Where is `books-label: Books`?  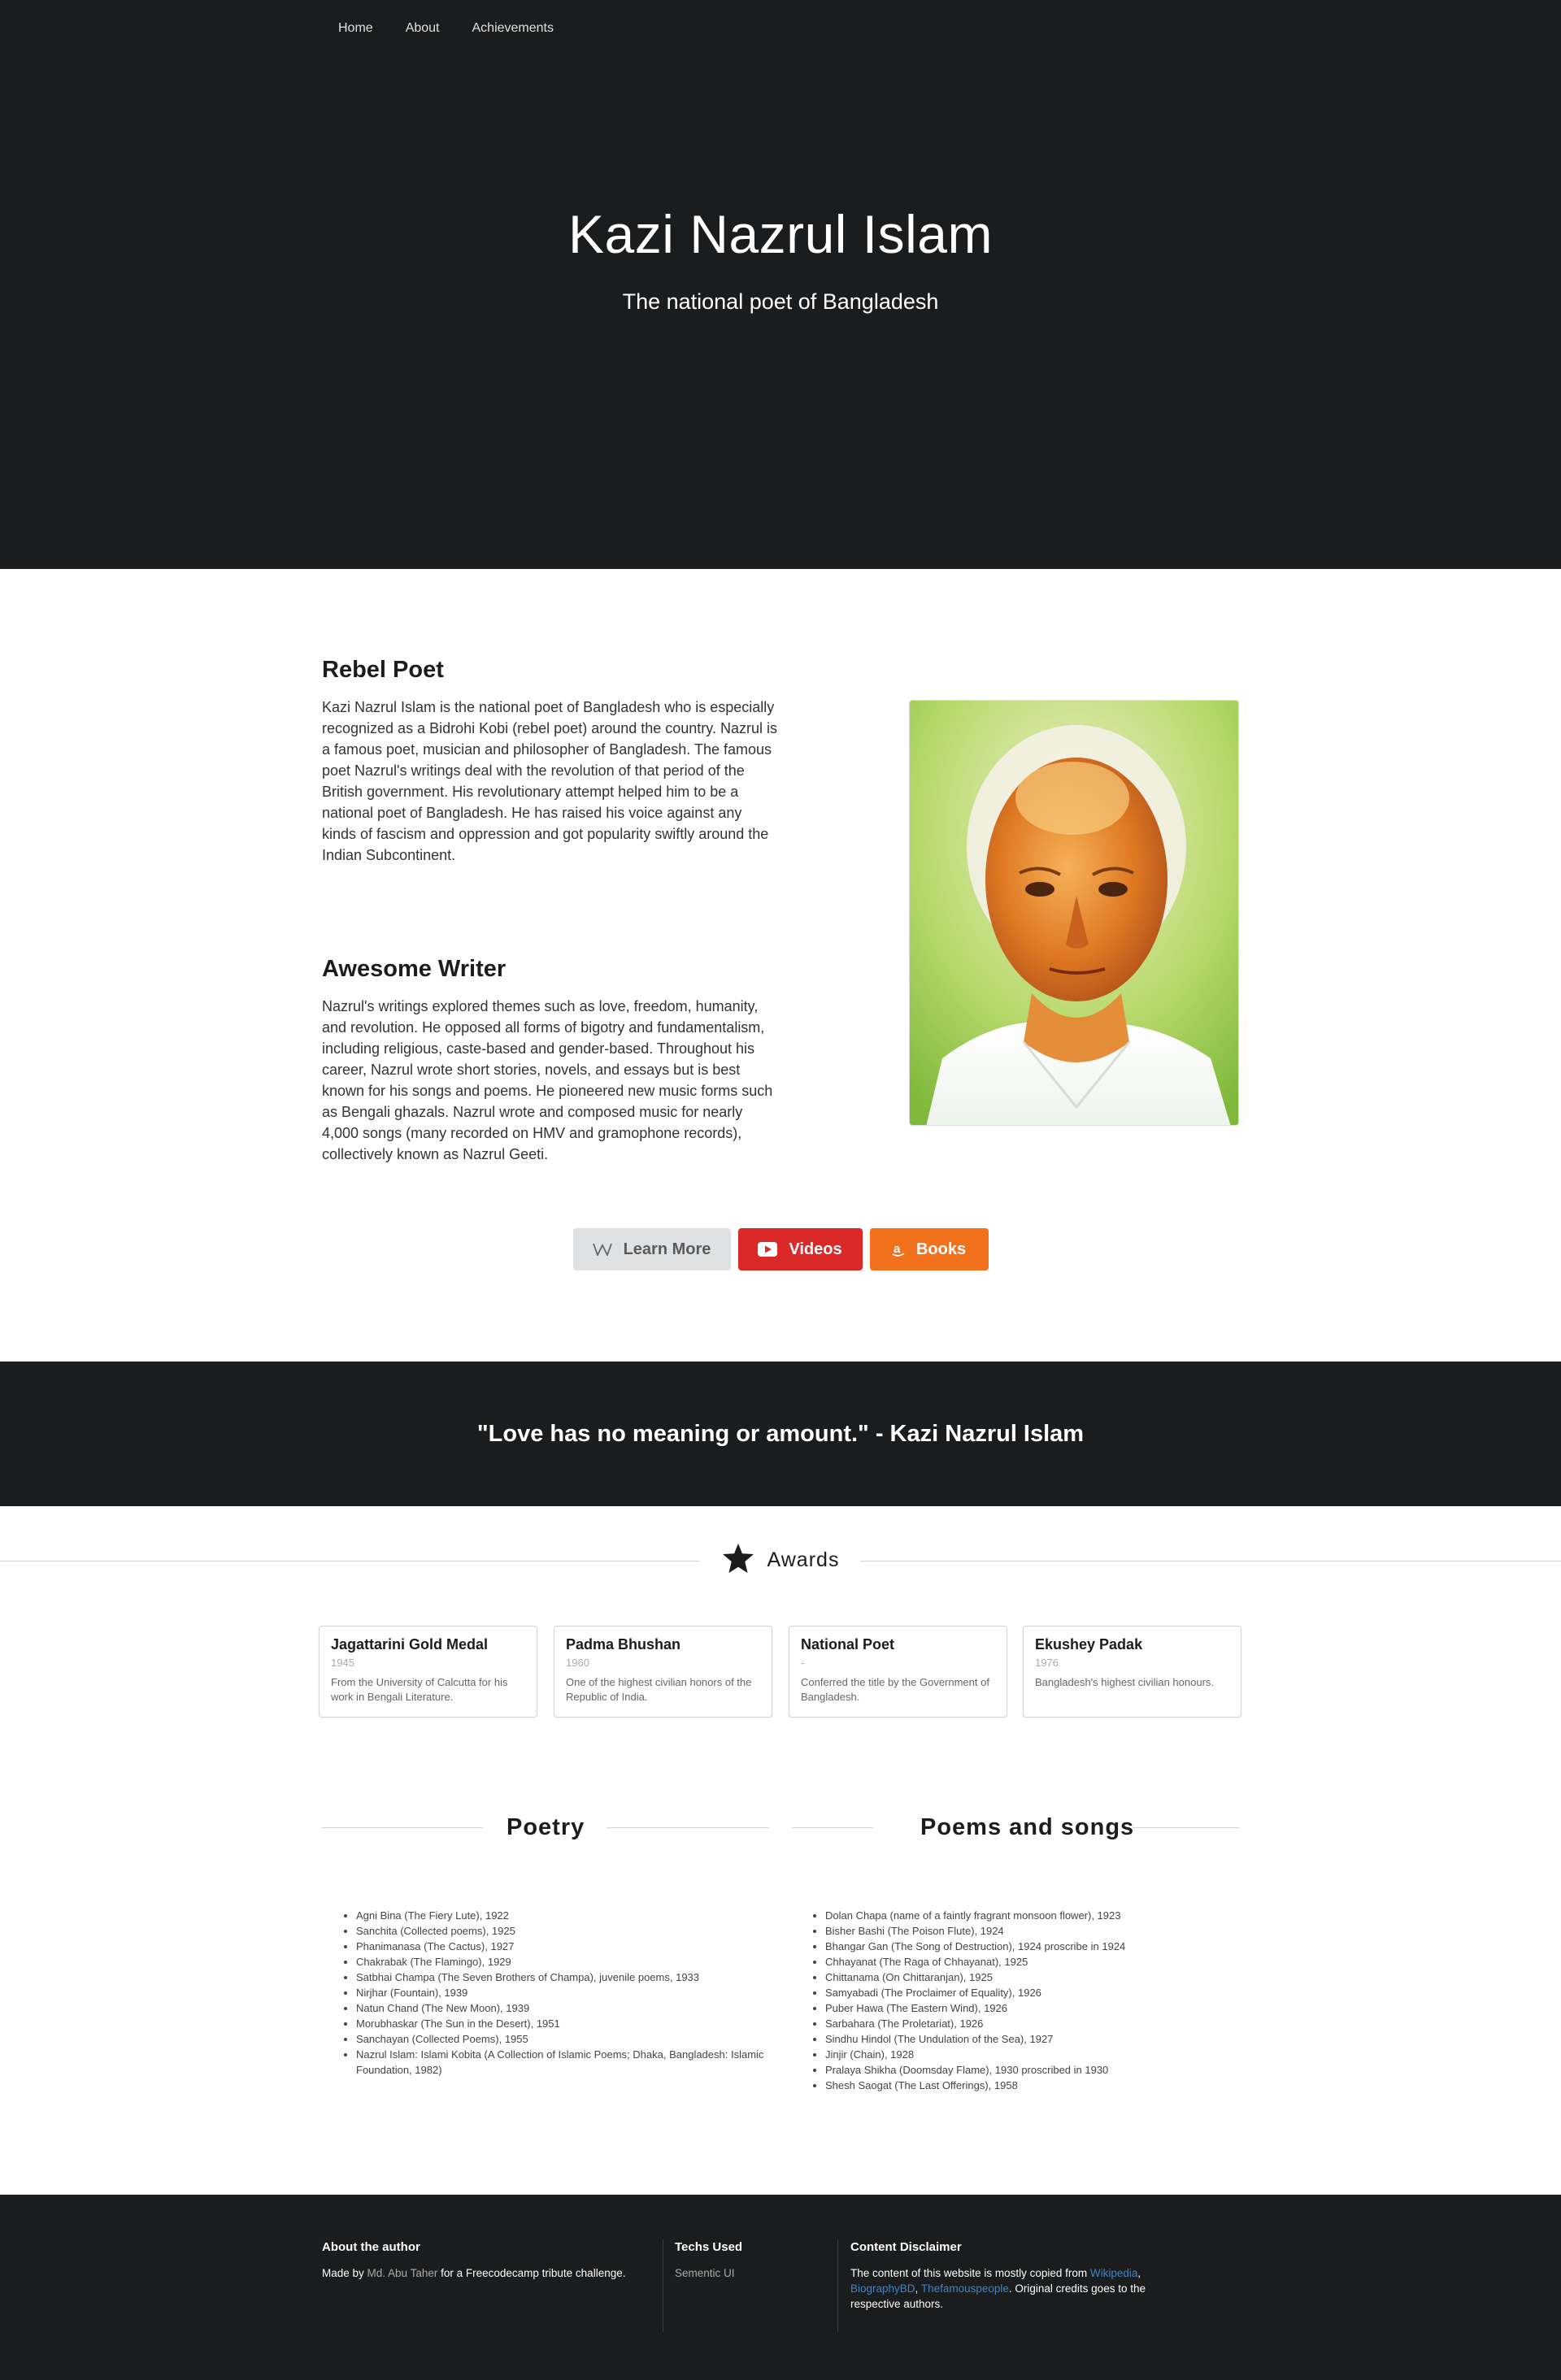
books-label: Books is located at coordinates (941, 1249).